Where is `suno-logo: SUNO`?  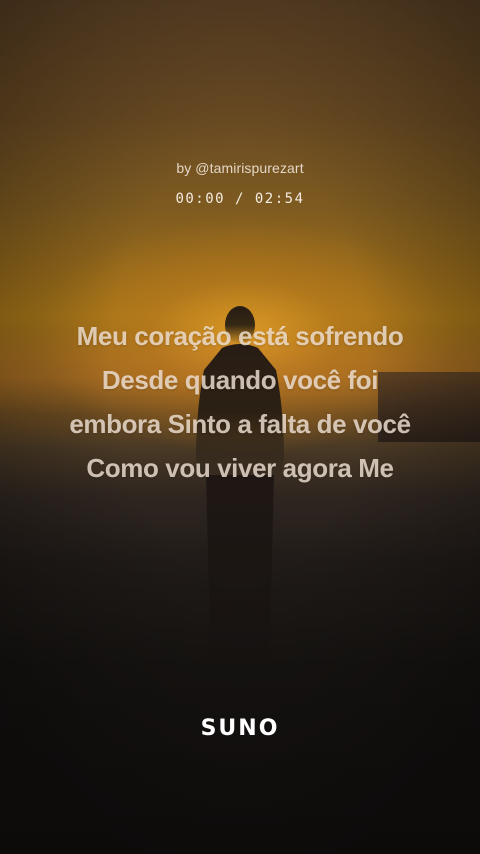 suno-logo: SUNO is located at coordinates (240, 728).